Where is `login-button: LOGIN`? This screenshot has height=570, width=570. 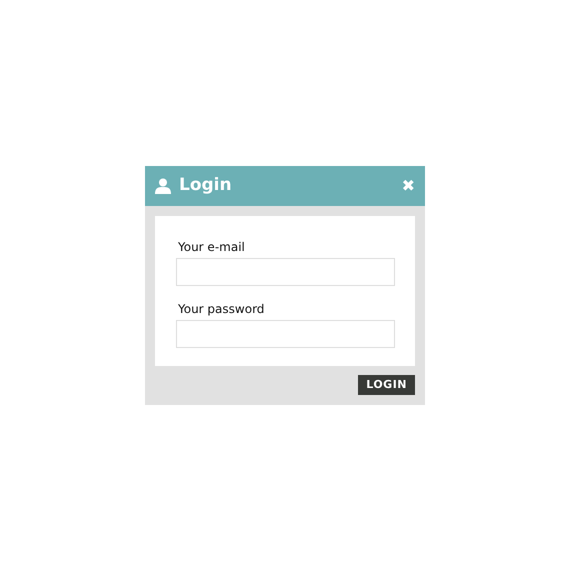 login-button: LOGIN is located at coordinates (386, 385).